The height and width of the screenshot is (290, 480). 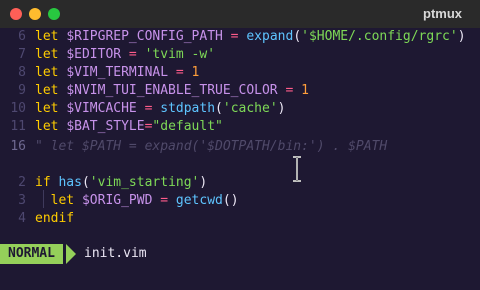 I want to click on code-token: 'vim_starting', so click(x=144, y=182).